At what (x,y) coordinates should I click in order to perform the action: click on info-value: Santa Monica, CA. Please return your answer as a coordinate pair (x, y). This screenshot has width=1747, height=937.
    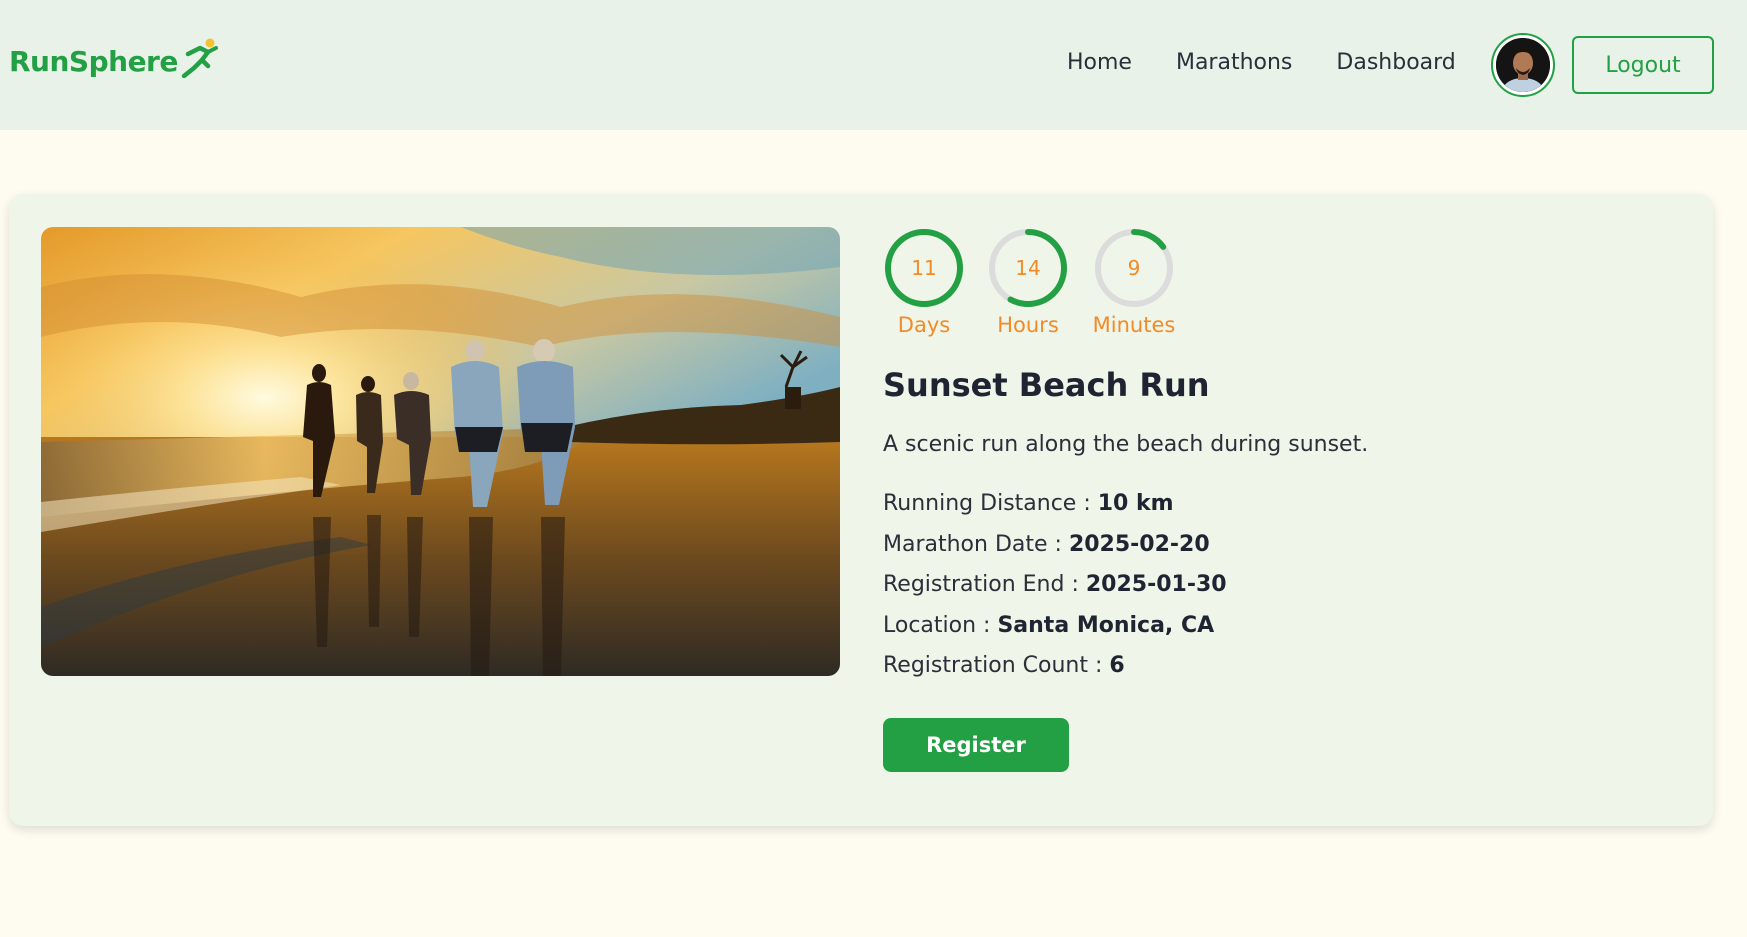
    Looking at the image, I should click on (1106, 625).